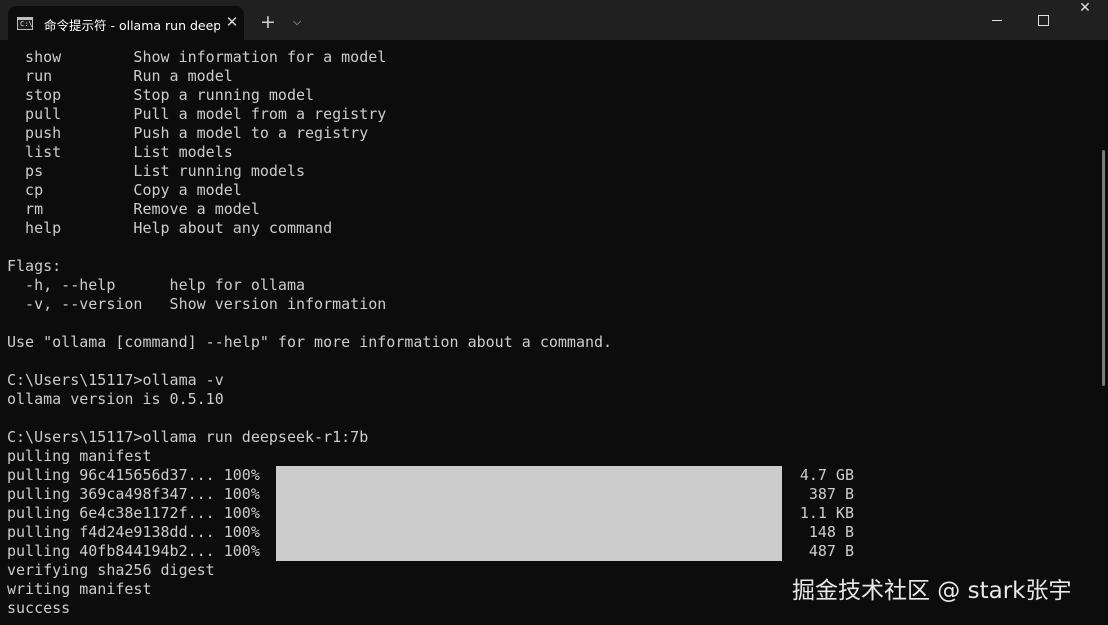 The image size is (1108, 625). What do you see at coordinates (124, 190) in the screenshot?
I see `command-row-cp: cp Copy a model` at bounding box center [124, 190].